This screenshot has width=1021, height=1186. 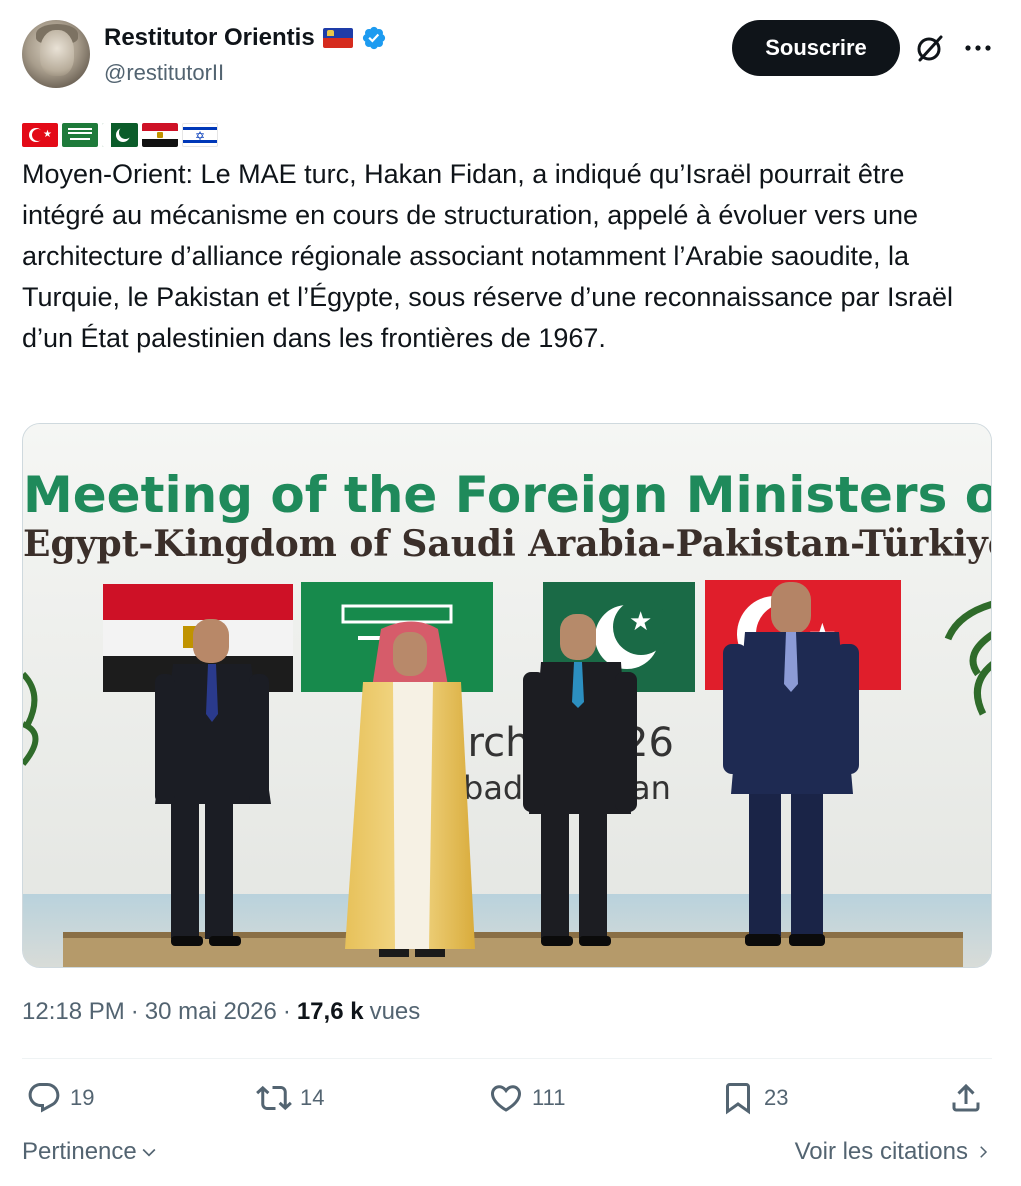 I want to click on turkey-flag-emoji: ★, so click(x=40, y=135).